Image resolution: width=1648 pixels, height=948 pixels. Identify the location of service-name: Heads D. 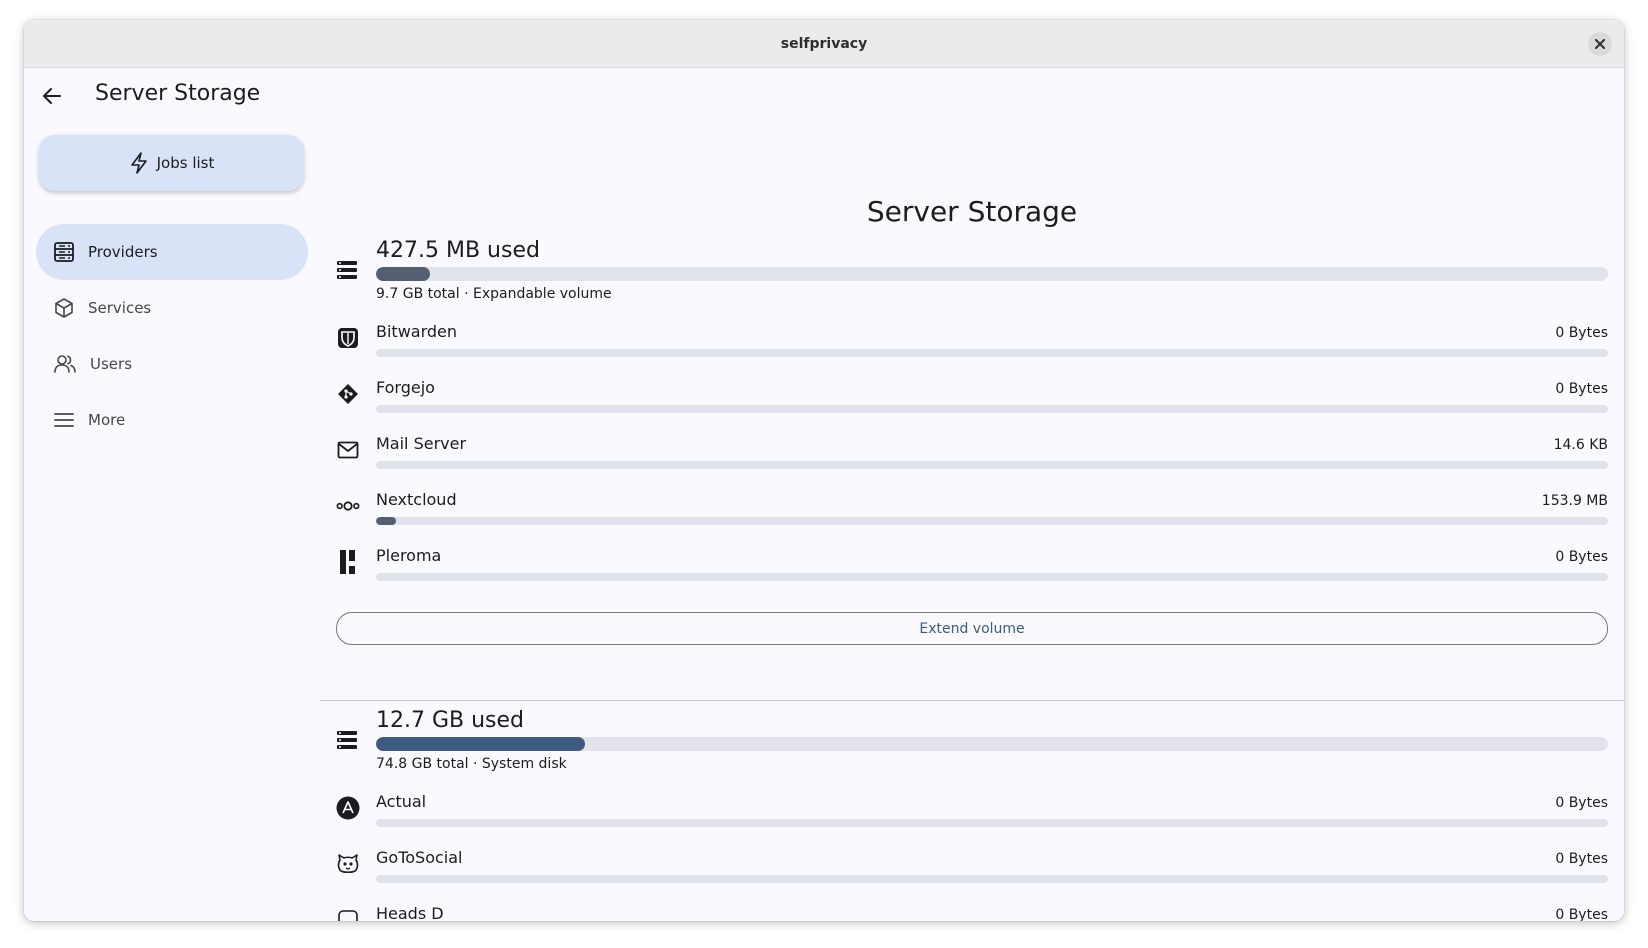
(410, 912).